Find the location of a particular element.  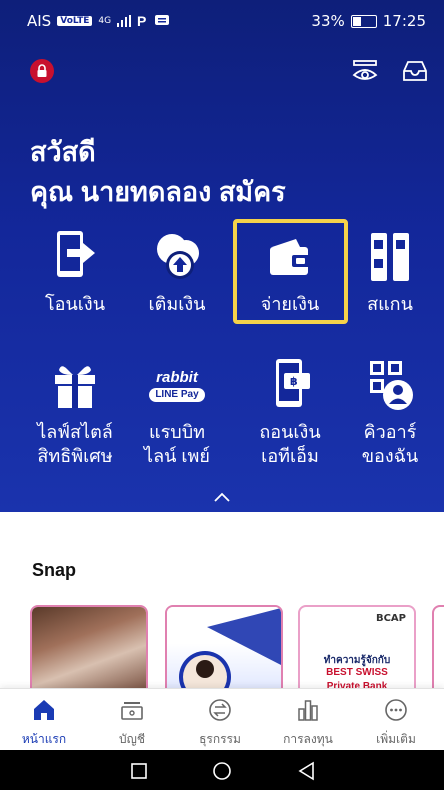

topup-icon is located at coordinates (178, 256).